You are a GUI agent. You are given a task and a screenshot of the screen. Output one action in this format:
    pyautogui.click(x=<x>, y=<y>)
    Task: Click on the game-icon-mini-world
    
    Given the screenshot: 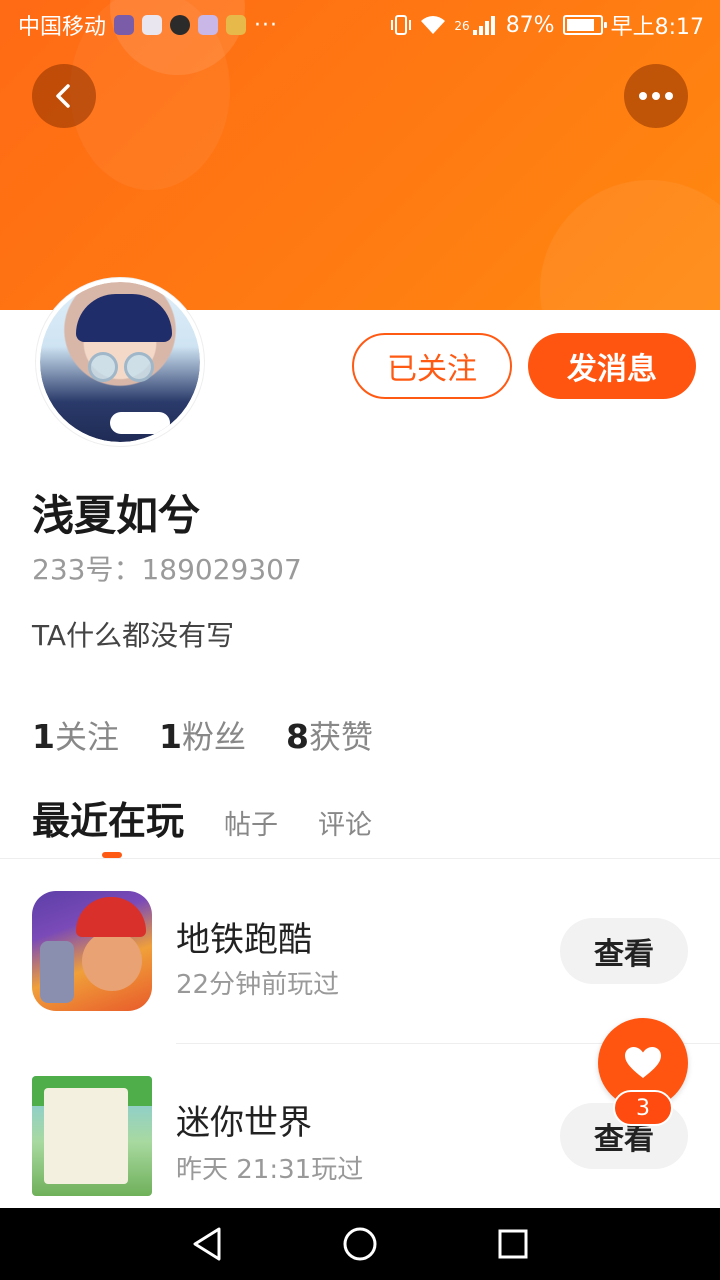 What is the action you would take?
    pyautogui.click(x=92, y=1136)
    